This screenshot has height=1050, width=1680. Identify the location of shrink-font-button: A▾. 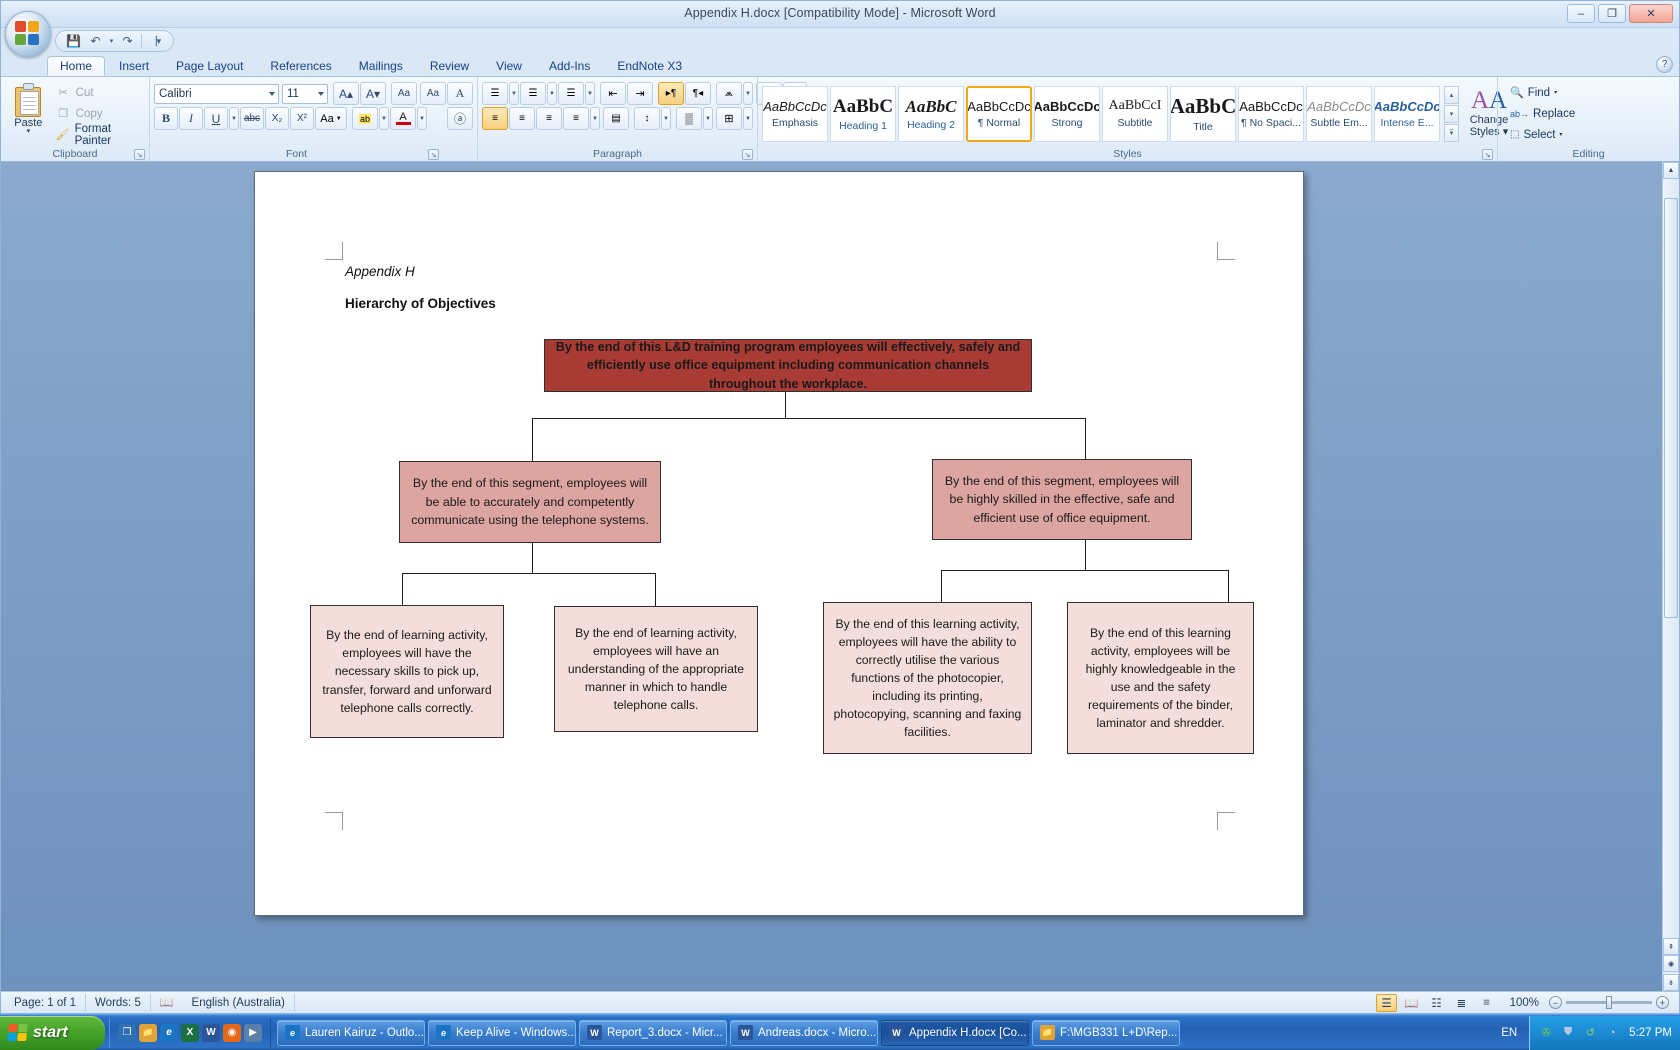
(373, 93).